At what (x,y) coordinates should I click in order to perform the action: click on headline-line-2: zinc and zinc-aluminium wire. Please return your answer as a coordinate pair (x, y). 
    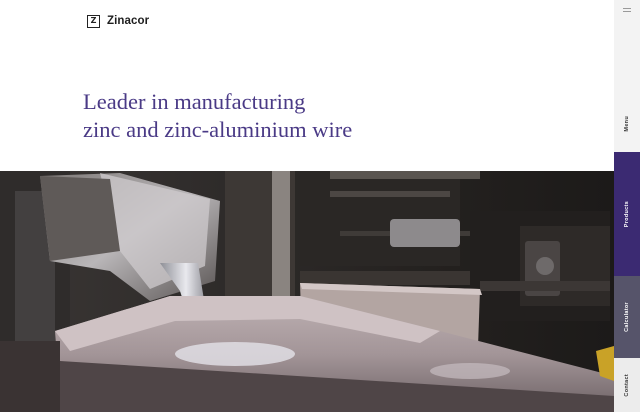
    Looking at the image, I should click on (218, 129).